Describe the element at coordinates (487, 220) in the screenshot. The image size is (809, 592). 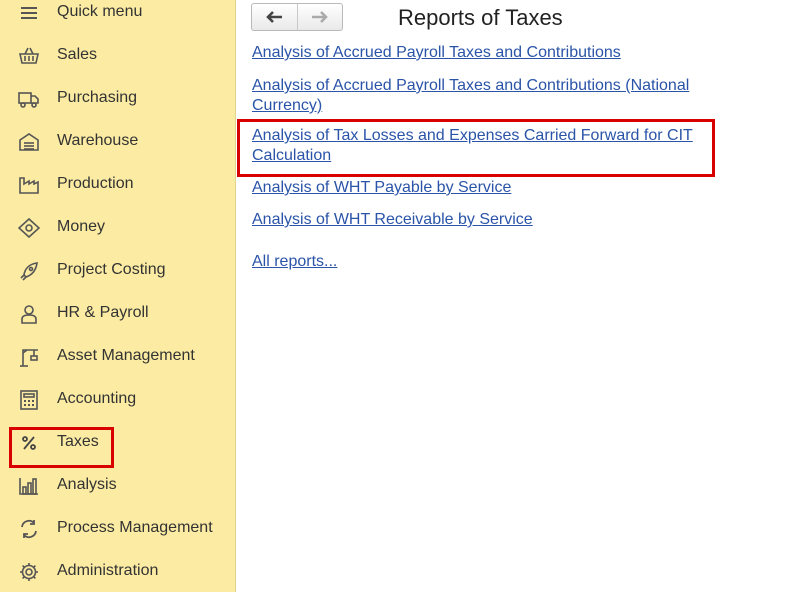
I see `report-link: Analysis of WHT Receivable by Service` at that location.